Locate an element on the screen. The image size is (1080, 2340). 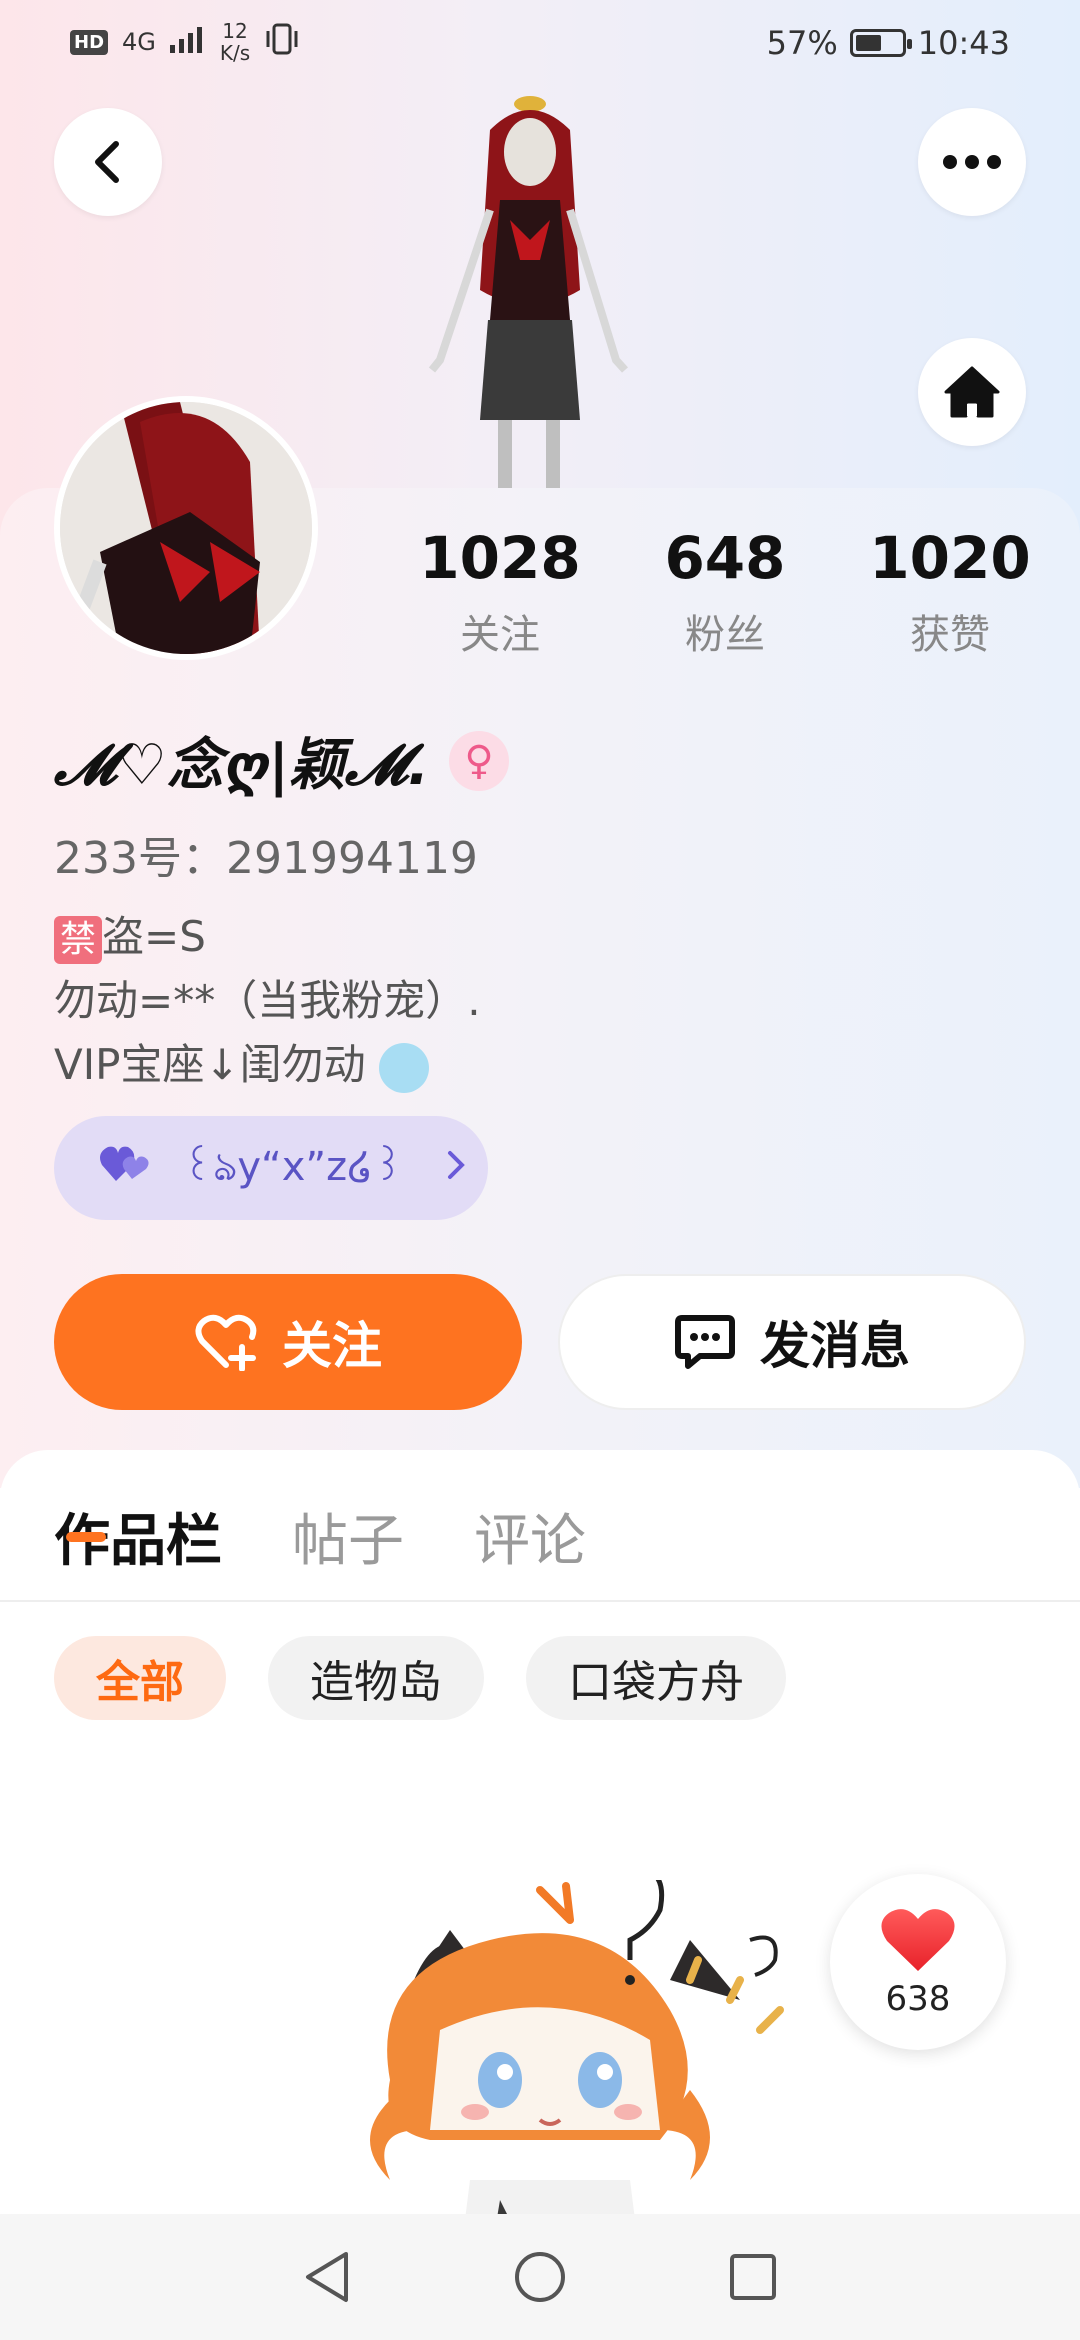
more-button is located at coordinates (972, 162).